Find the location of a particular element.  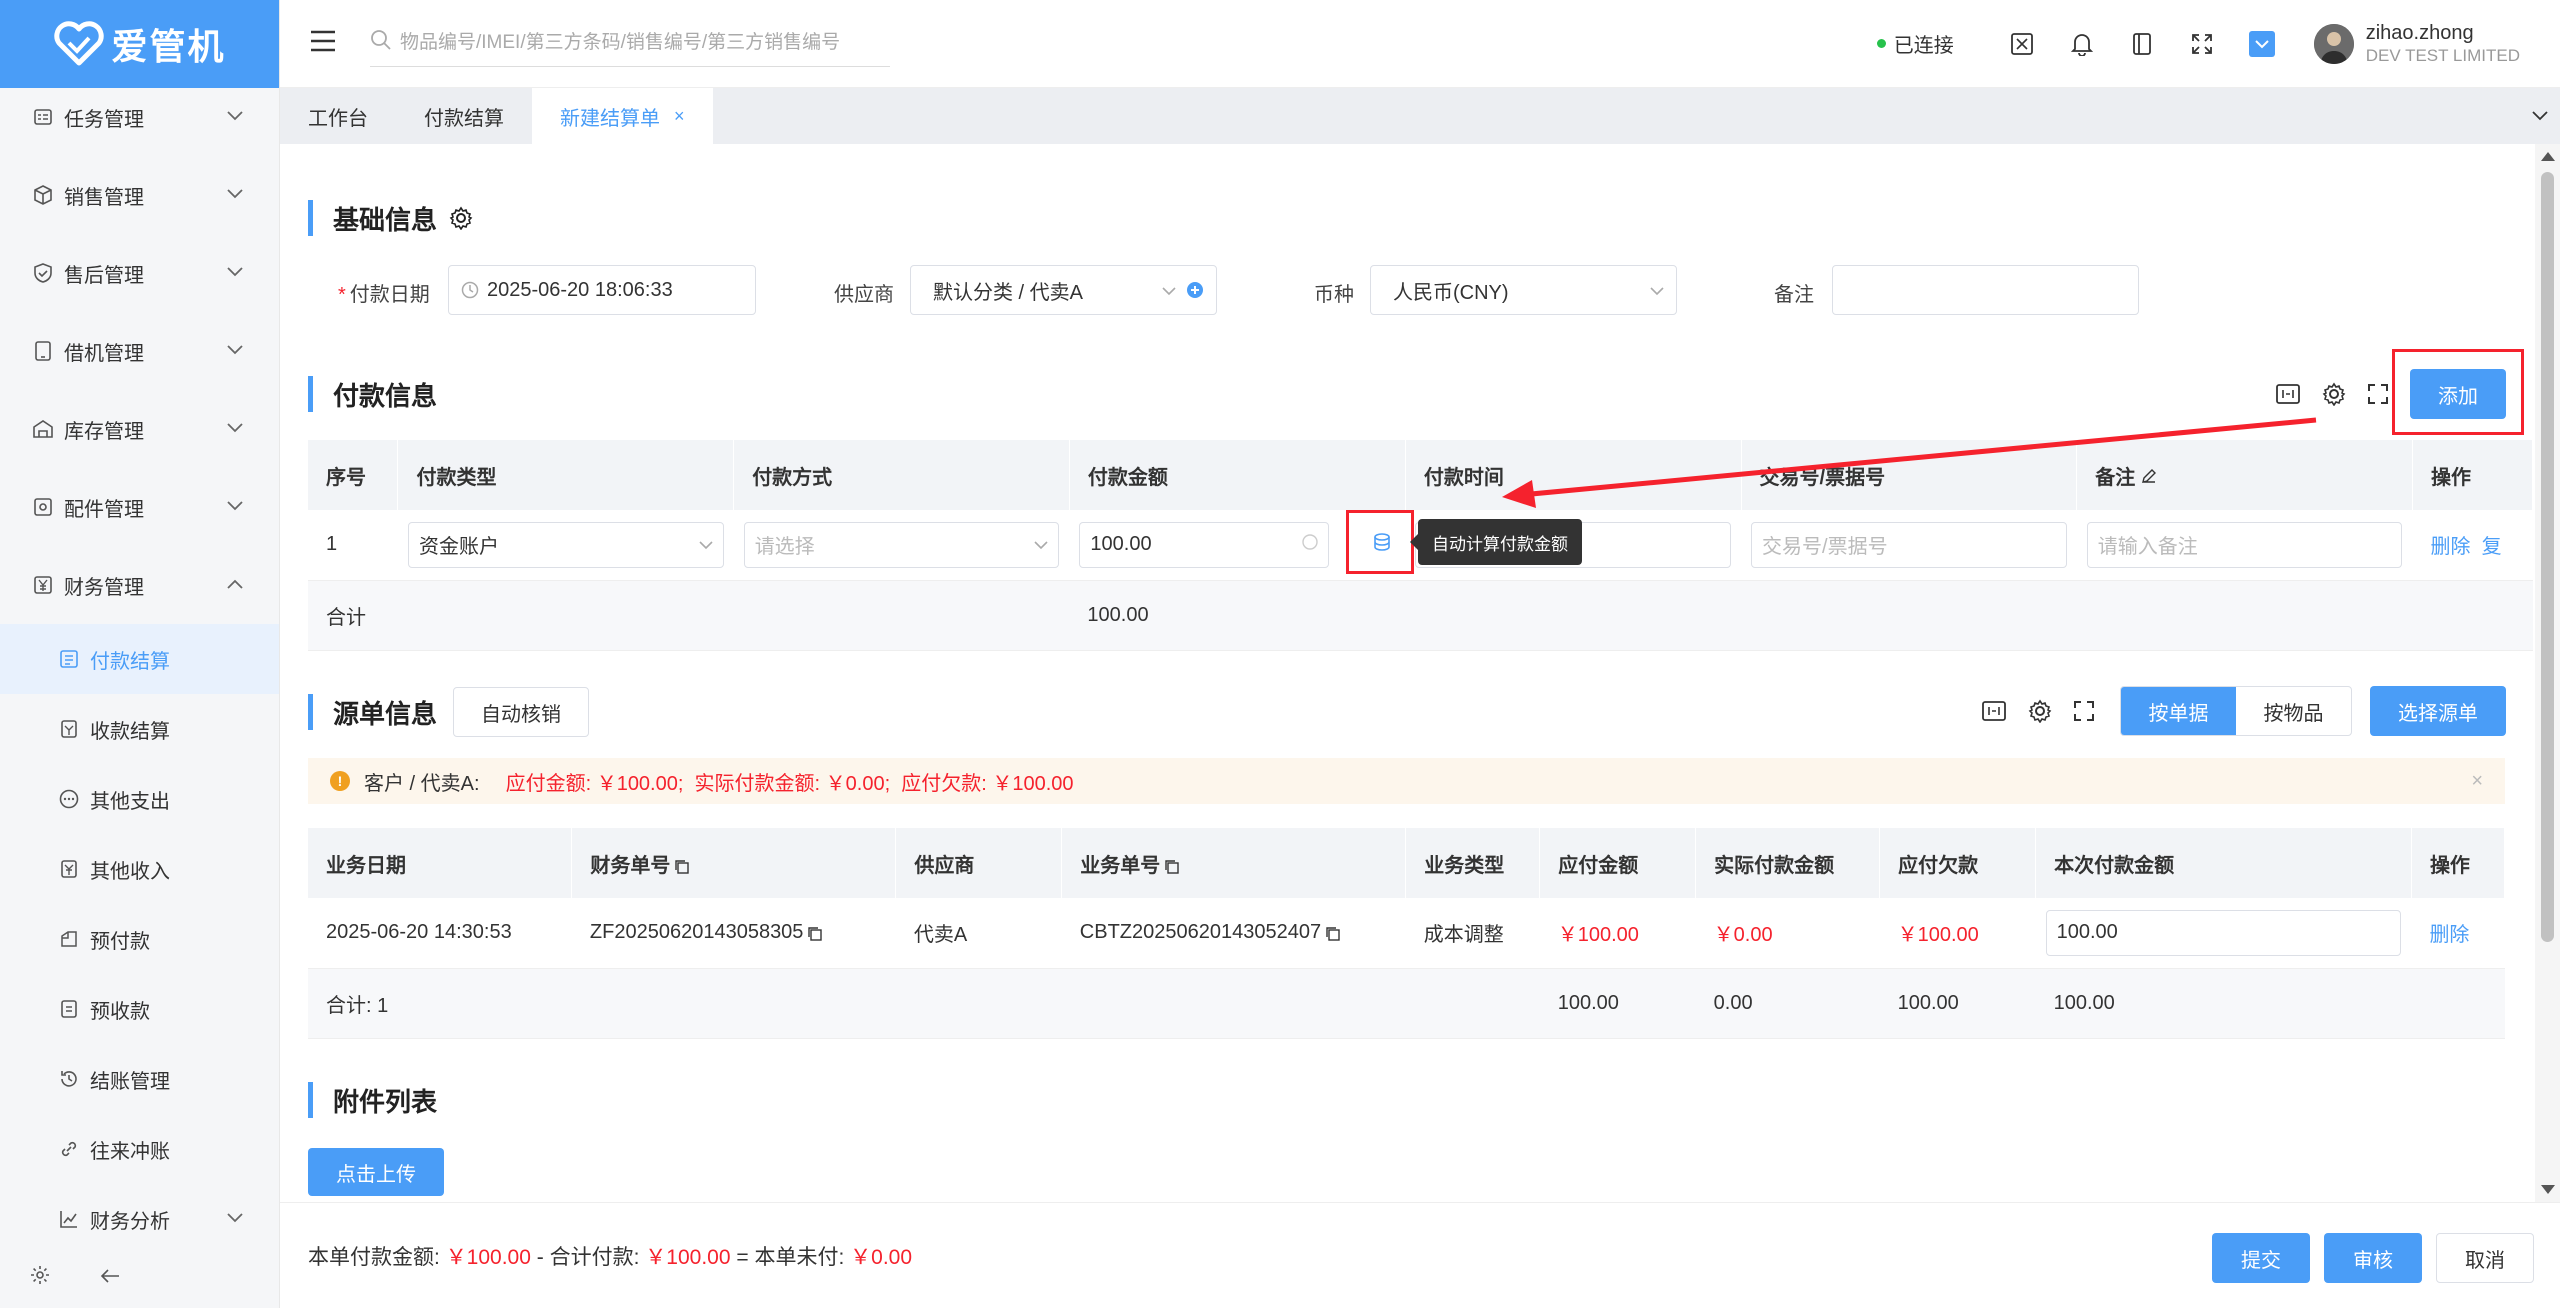

phone-icon is located at coordinates (43, 351).